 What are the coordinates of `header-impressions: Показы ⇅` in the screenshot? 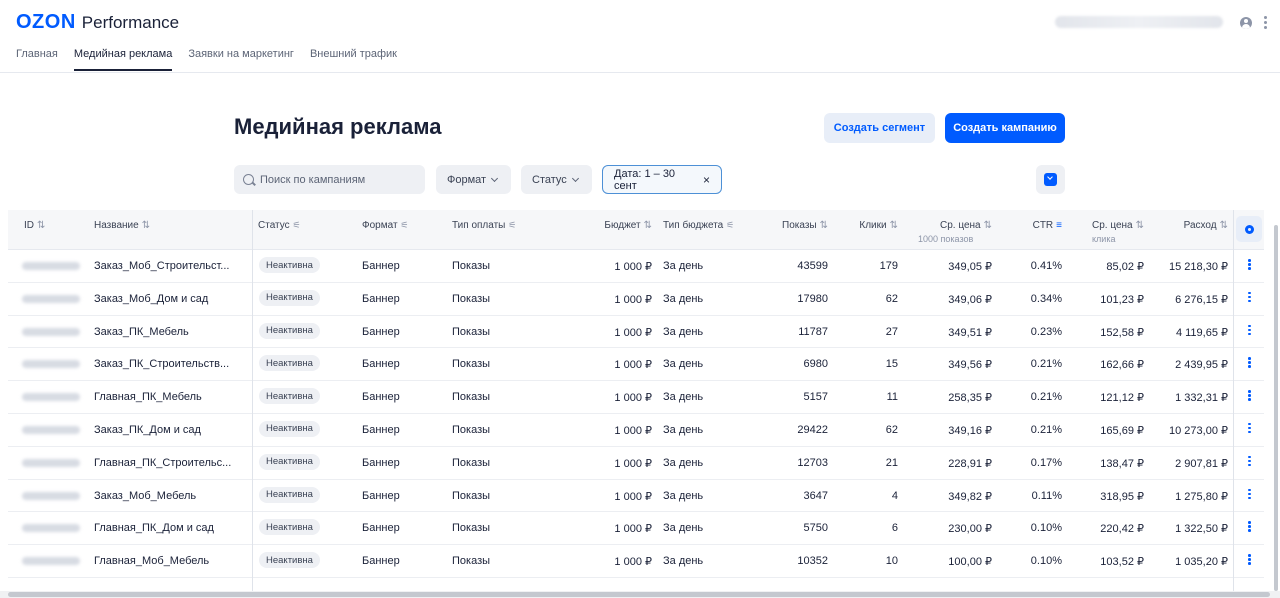 It's located at (794, 225).